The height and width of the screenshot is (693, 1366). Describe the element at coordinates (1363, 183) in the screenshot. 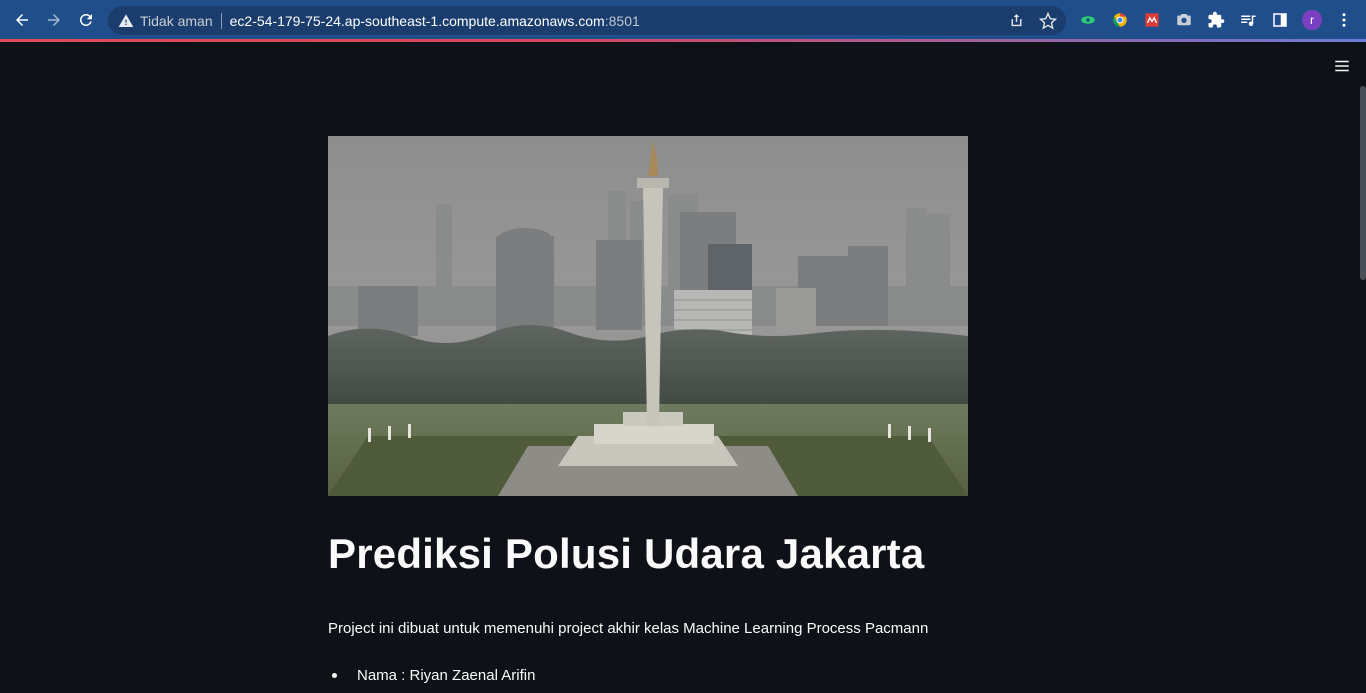

I see `scrollbar-thumb` at that location.